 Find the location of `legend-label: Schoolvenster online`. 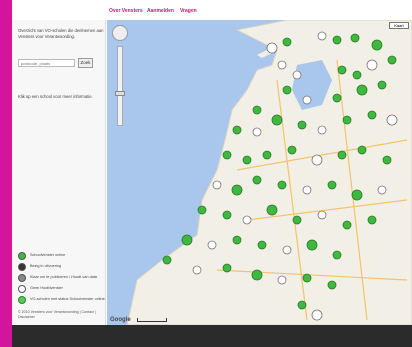

legend-label: Schoolvenster online is located at coordinates (48, 255).